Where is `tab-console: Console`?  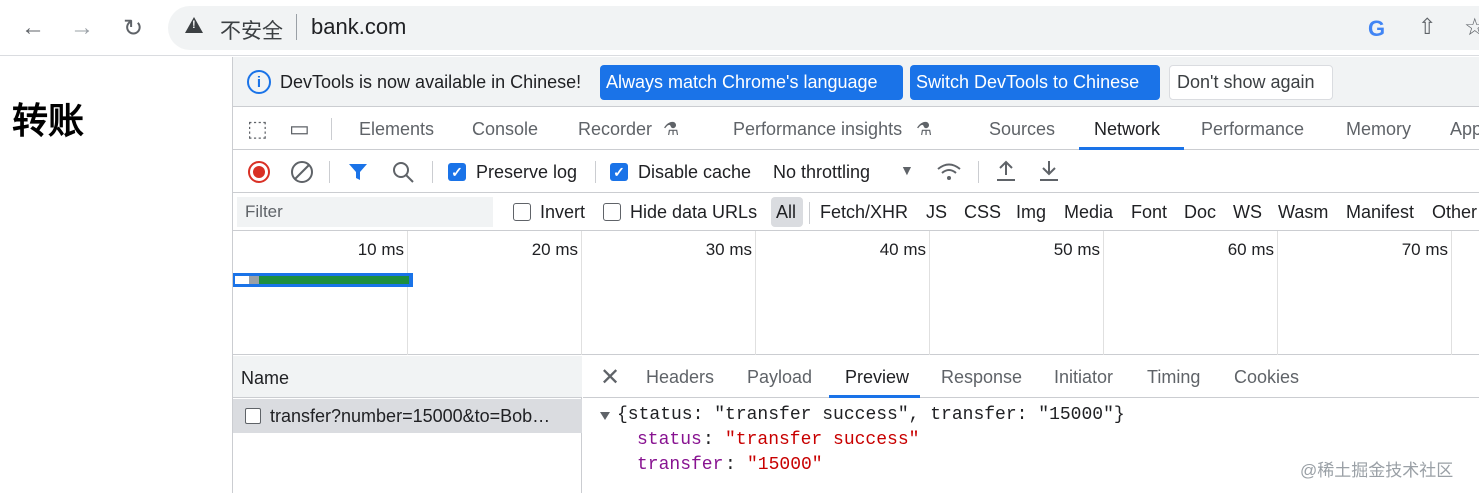
tab-console: Console is located at coordinates (505, 129).